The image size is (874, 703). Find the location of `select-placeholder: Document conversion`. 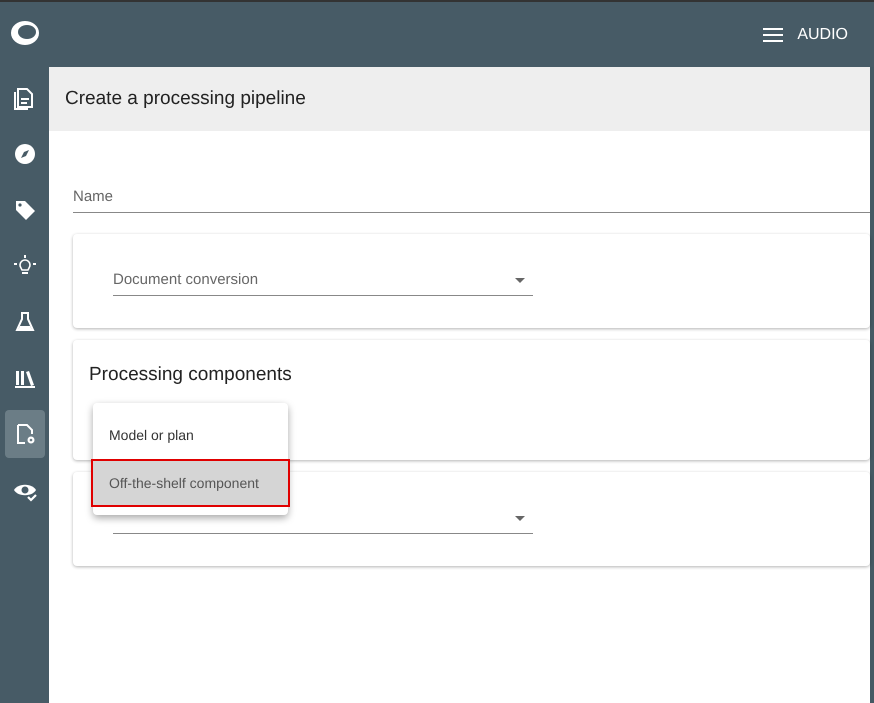

select-placeholder: Document conversion is located at coordinates (185, 280).